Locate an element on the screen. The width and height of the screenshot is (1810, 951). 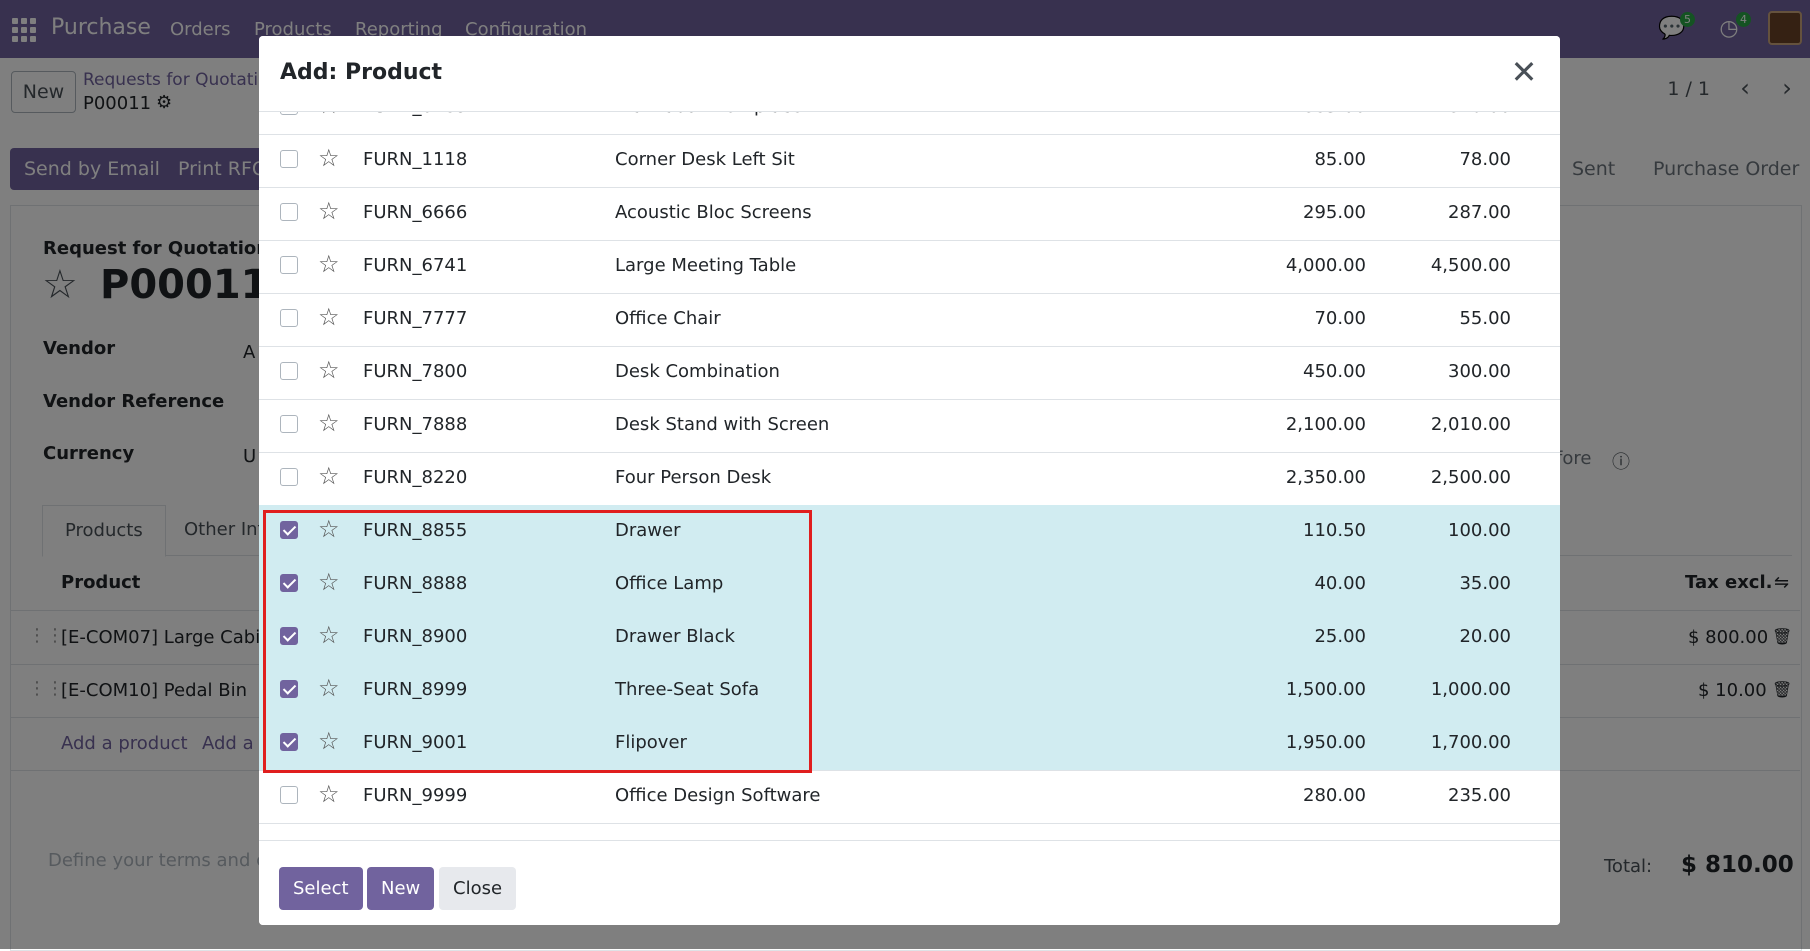
sales-price: 110.50 is located at coordinates (1334, 530).